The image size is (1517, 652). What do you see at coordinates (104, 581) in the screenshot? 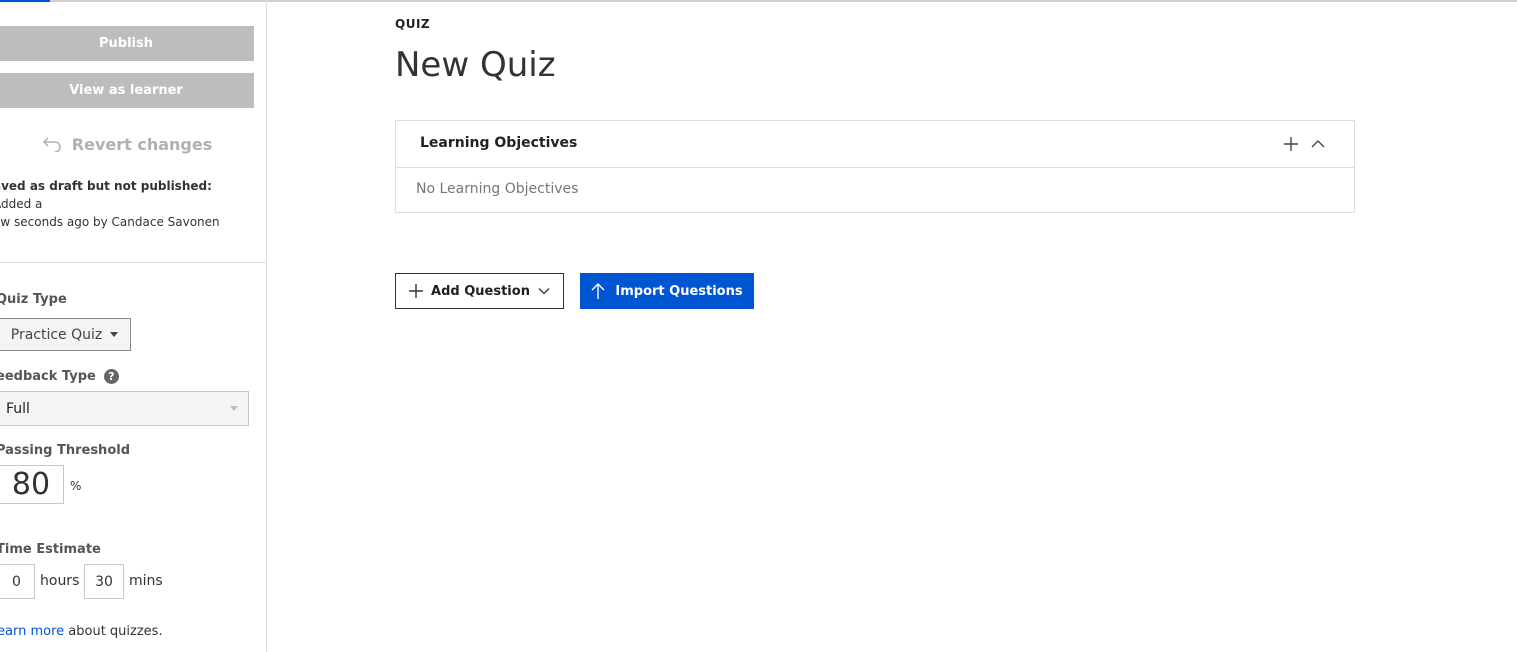
I see `mins-input` at bounding box center [104, 581].